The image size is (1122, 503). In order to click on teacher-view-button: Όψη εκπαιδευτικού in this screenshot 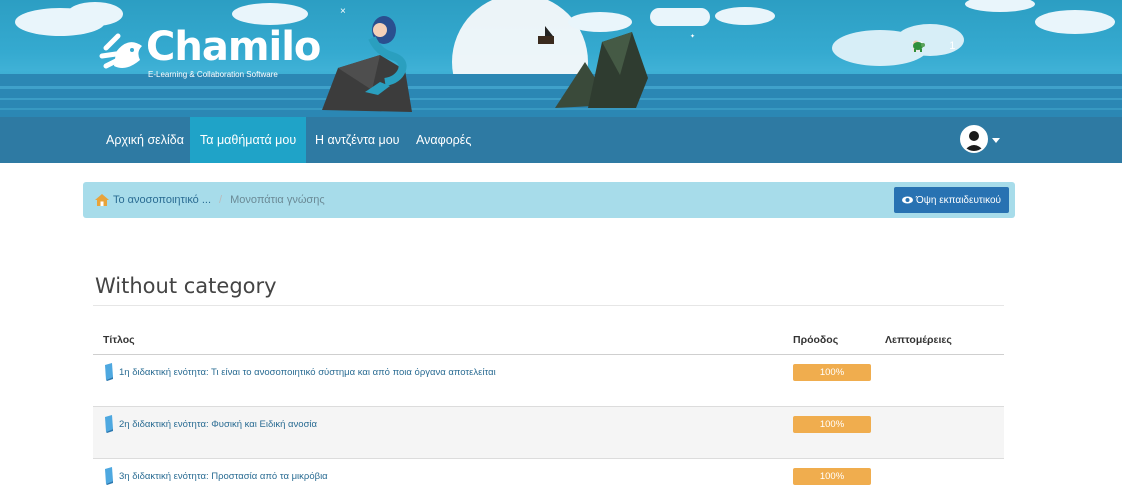, I will do `click(951, 200)`.